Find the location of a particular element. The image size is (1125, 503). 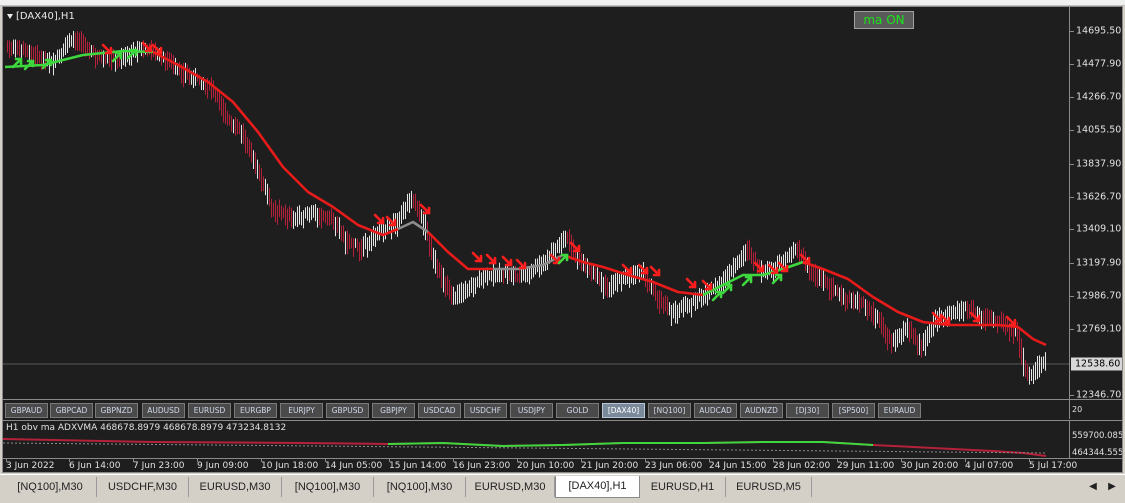

symbol-button: EURJPY is located at coordinates (301, 410).